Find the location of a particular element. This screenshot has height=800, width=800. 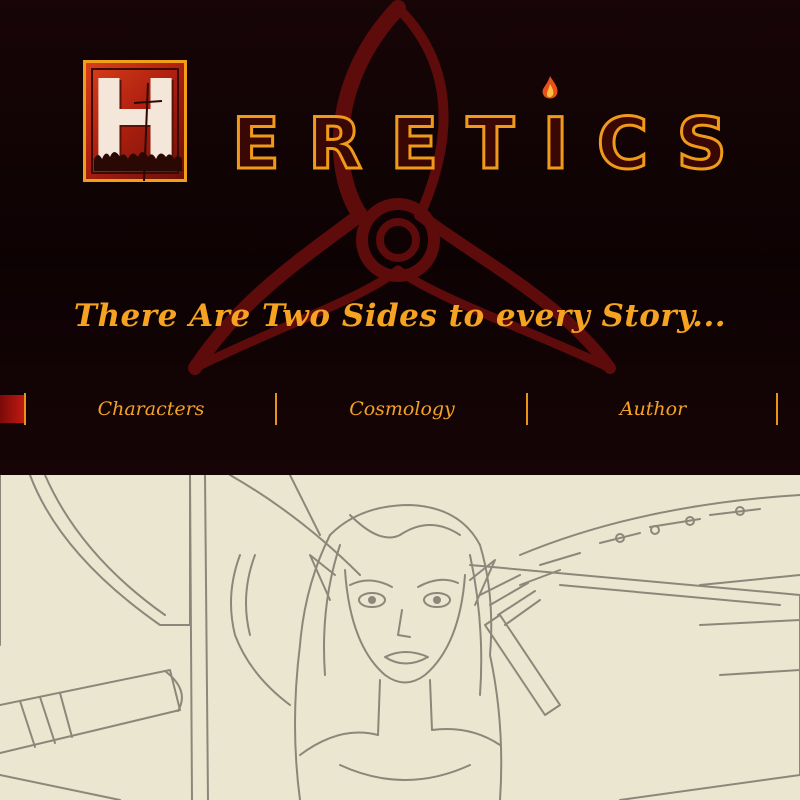

title-letter: T is located at coordinates (490, 144).